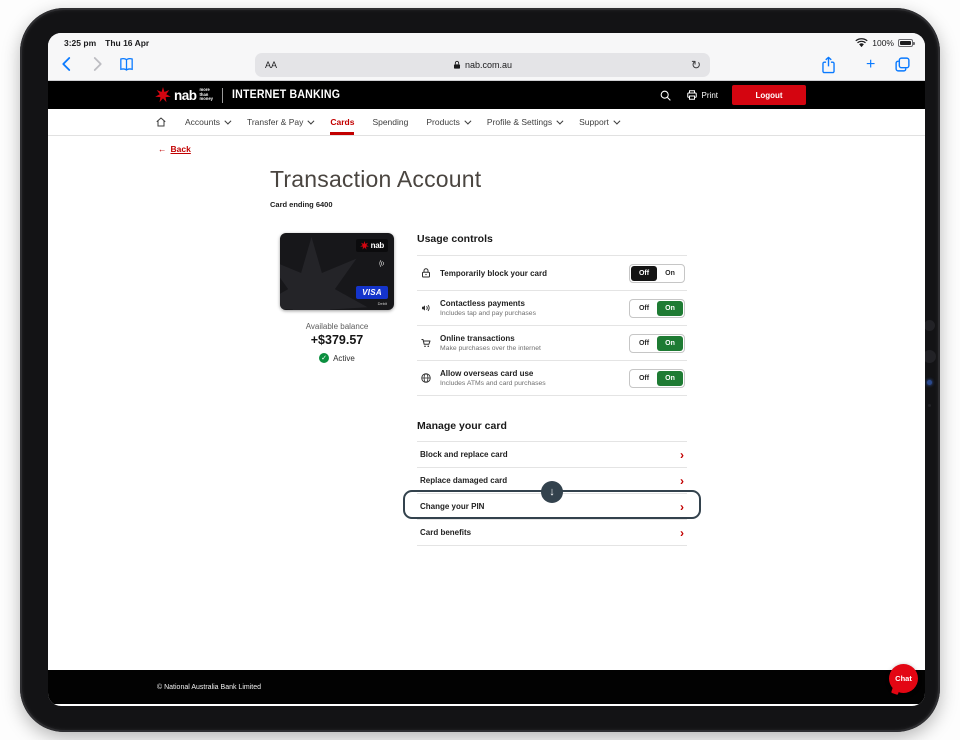 This screenshot has height=740, width=960. What do you see at coordinates (665, 95) in the screenshot?
I see `search-icon` at bounding box center [665, 95].